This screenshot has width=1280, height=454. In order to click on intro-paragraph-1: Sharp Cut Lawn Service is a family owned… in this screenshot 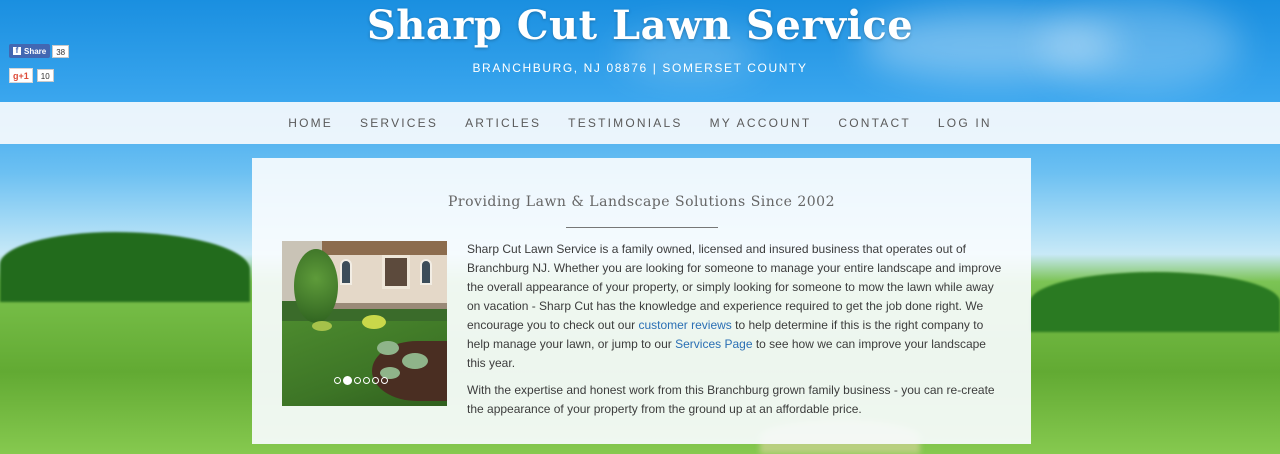, I will do `click(734, 306)`.